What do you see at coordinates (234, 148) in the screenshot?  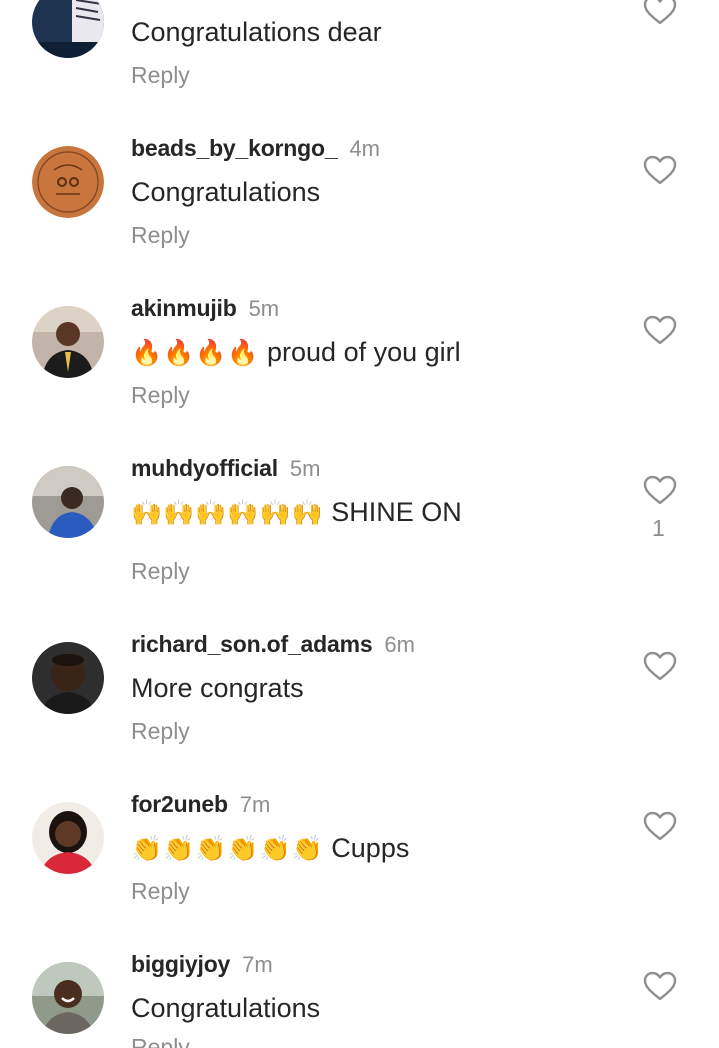 I see `username: beads_by_korngo_` at bounding box center [234, 148].